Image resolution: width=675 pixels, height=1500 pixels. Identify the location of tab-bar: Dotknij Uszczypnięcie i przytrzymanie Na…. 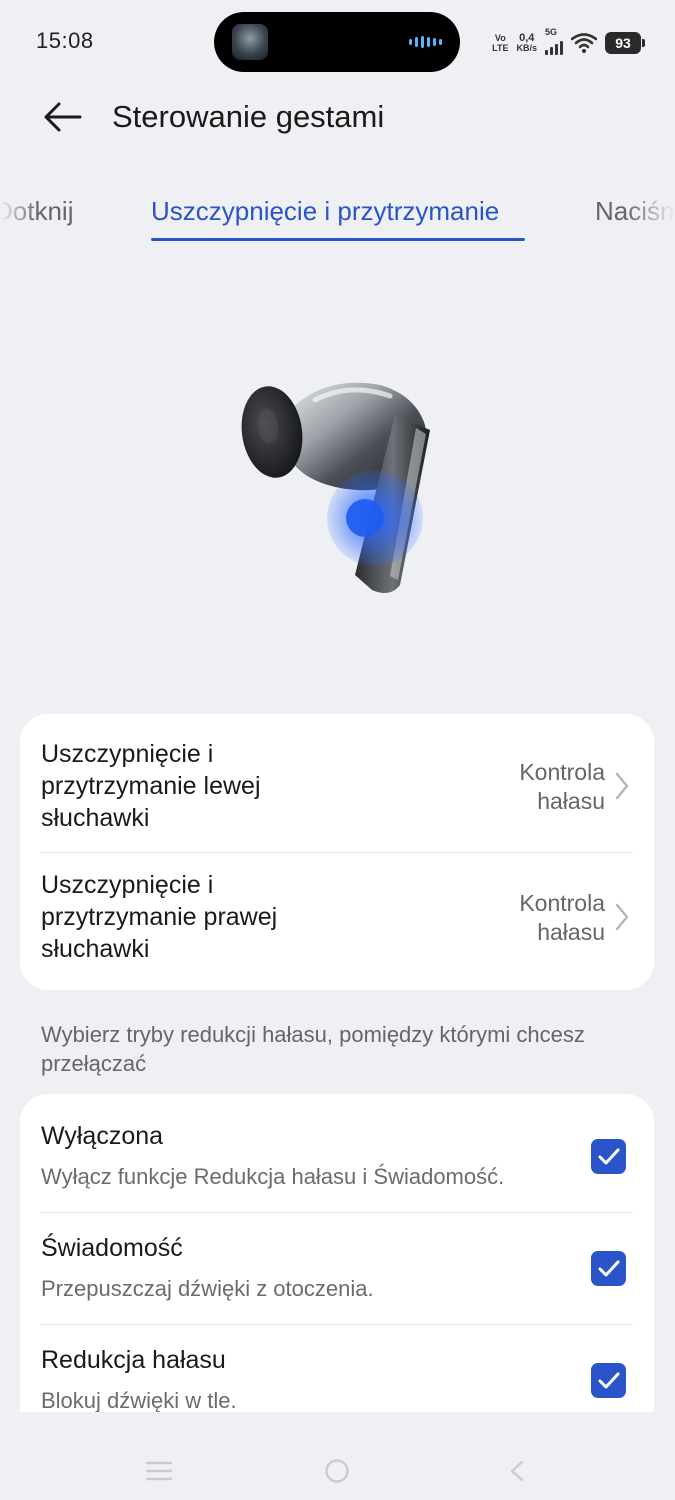
(337, 220).